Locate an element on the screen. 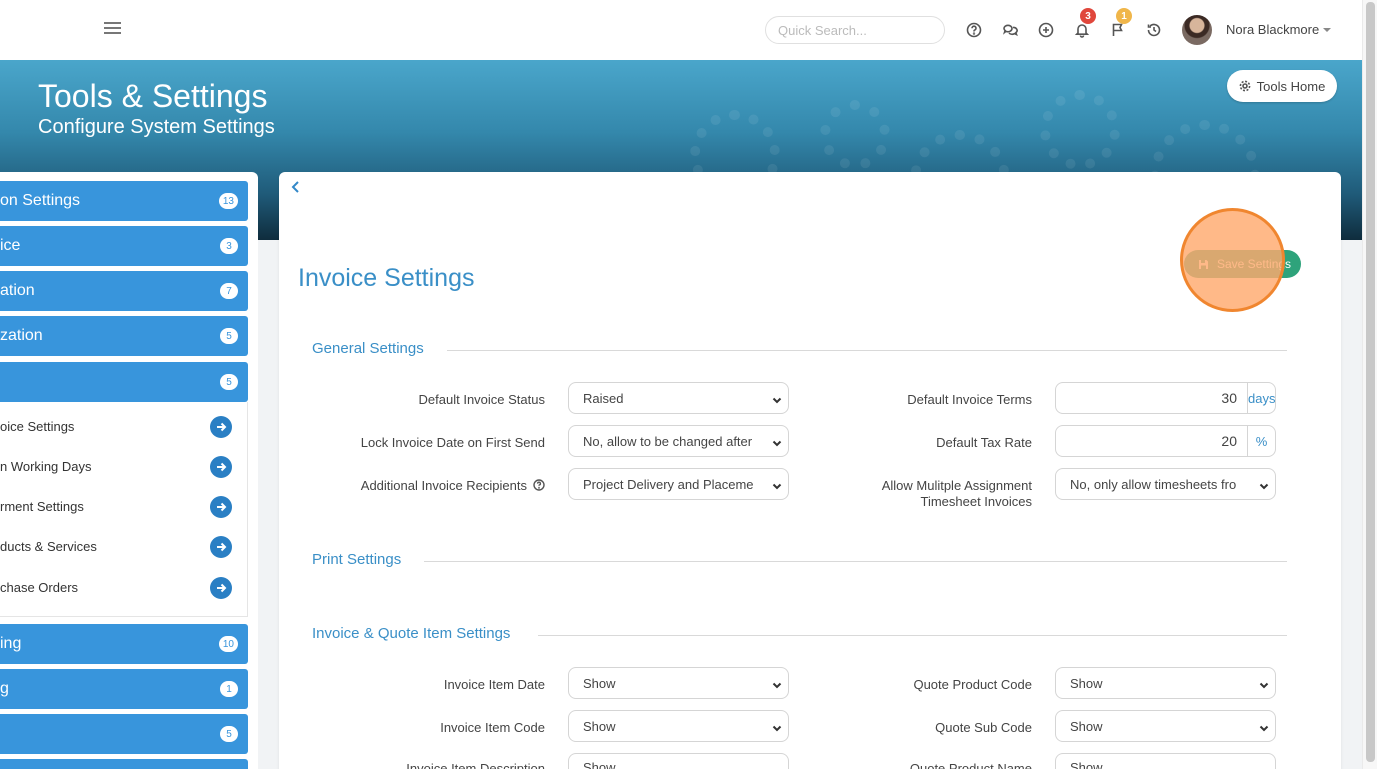  caret-down-icon is located at coordinates (1327, 30).